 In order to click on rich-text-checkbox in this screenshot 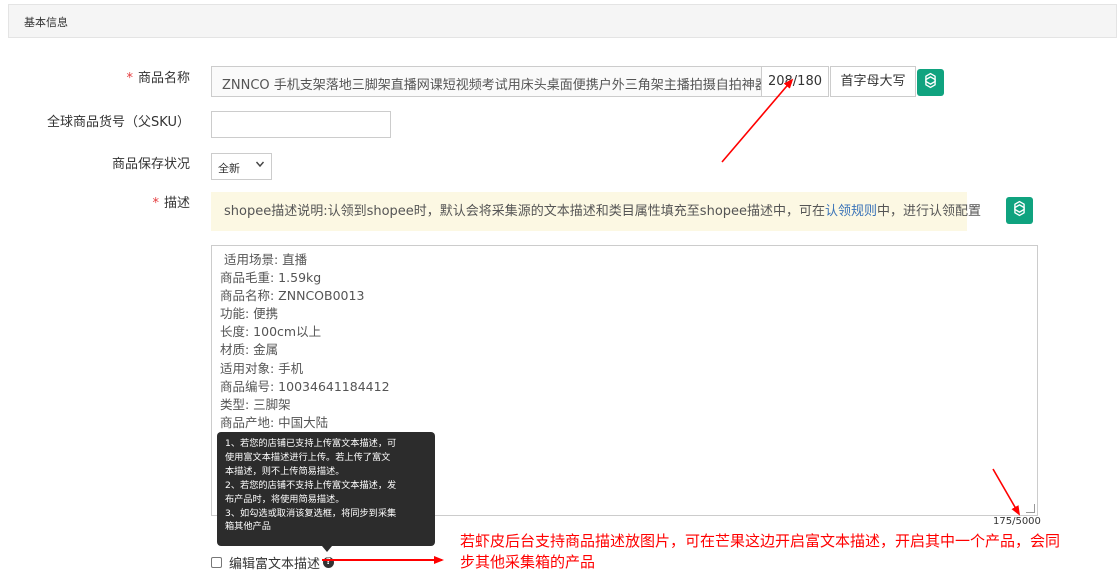, I will do `click(216, 562)`.